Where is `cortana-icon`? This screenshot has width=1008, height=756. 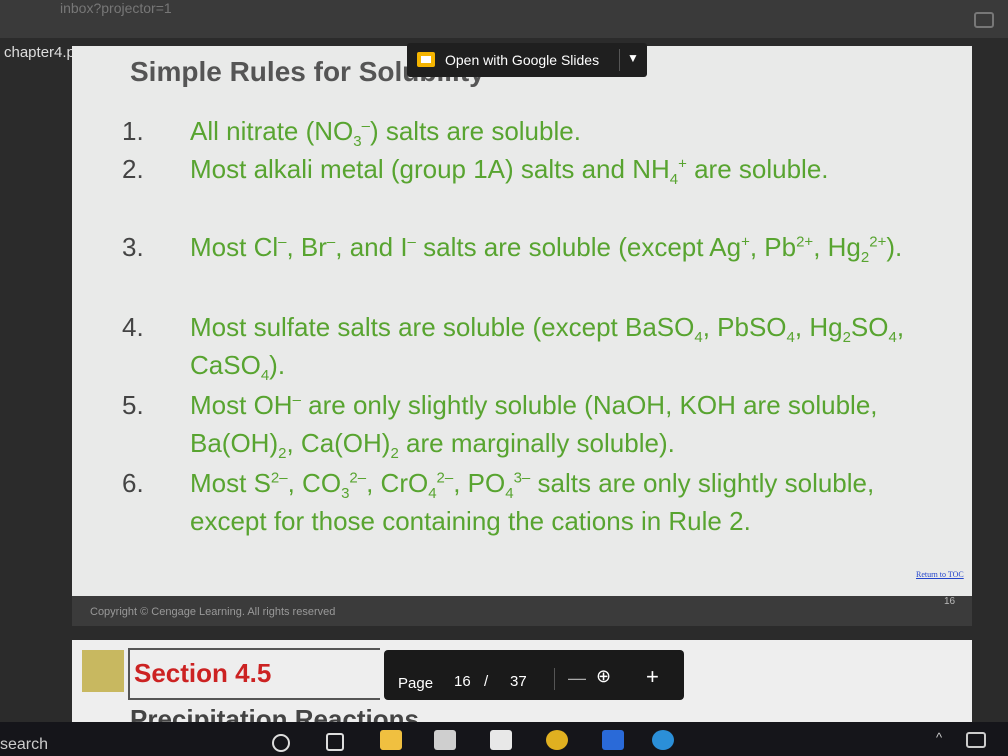
cortana-icon is located at coordinates (281, 743).